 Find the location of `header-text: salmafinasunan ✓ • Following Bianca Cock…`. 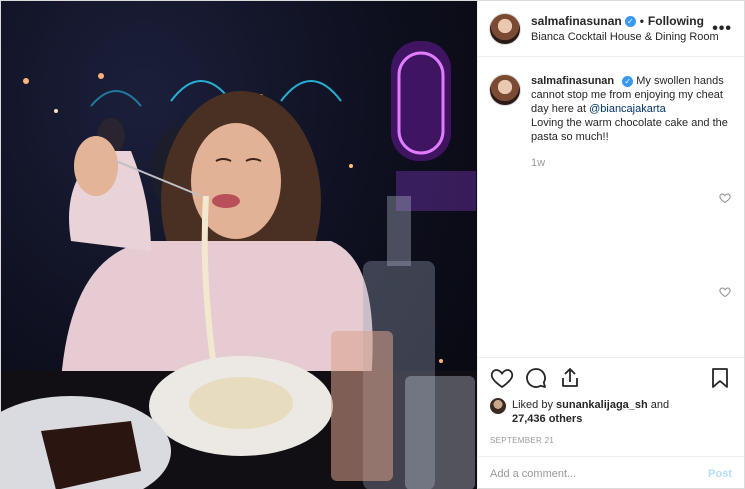

header-text: salmafinasunan ✓ • Following Bianca Cock… is located at coordinates (625, 29).